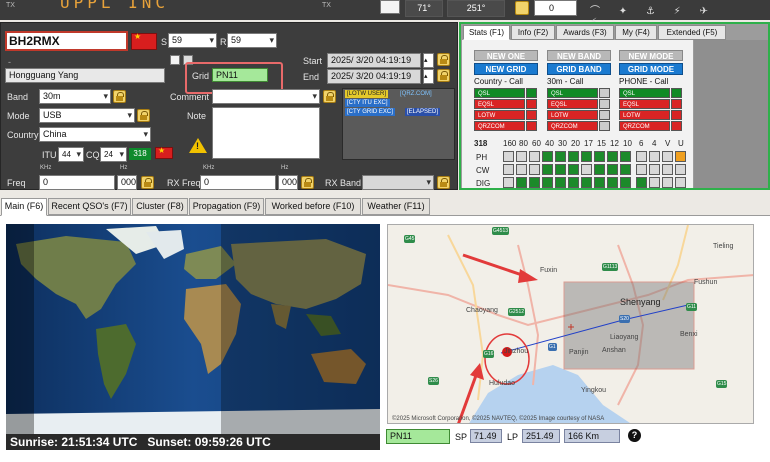  Describe the element at coordinates (653, 17) in the screenshot. I see `antenna-icon: ⌒ ✦ ⚓ ⚡ ✈ ⚡` at that location.